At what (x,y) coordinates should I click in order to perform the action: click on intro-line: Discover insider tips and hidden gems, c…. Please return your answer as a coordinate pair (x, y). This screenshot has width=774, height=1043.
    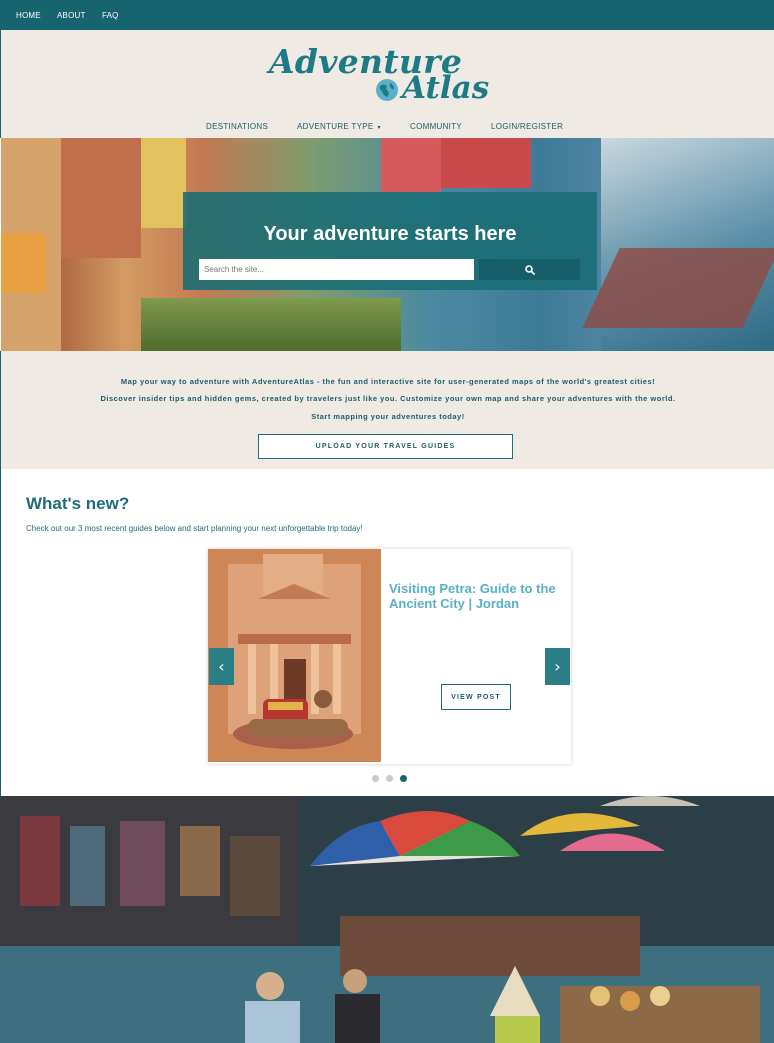
    Looking at the image, I should click on (388, 398).